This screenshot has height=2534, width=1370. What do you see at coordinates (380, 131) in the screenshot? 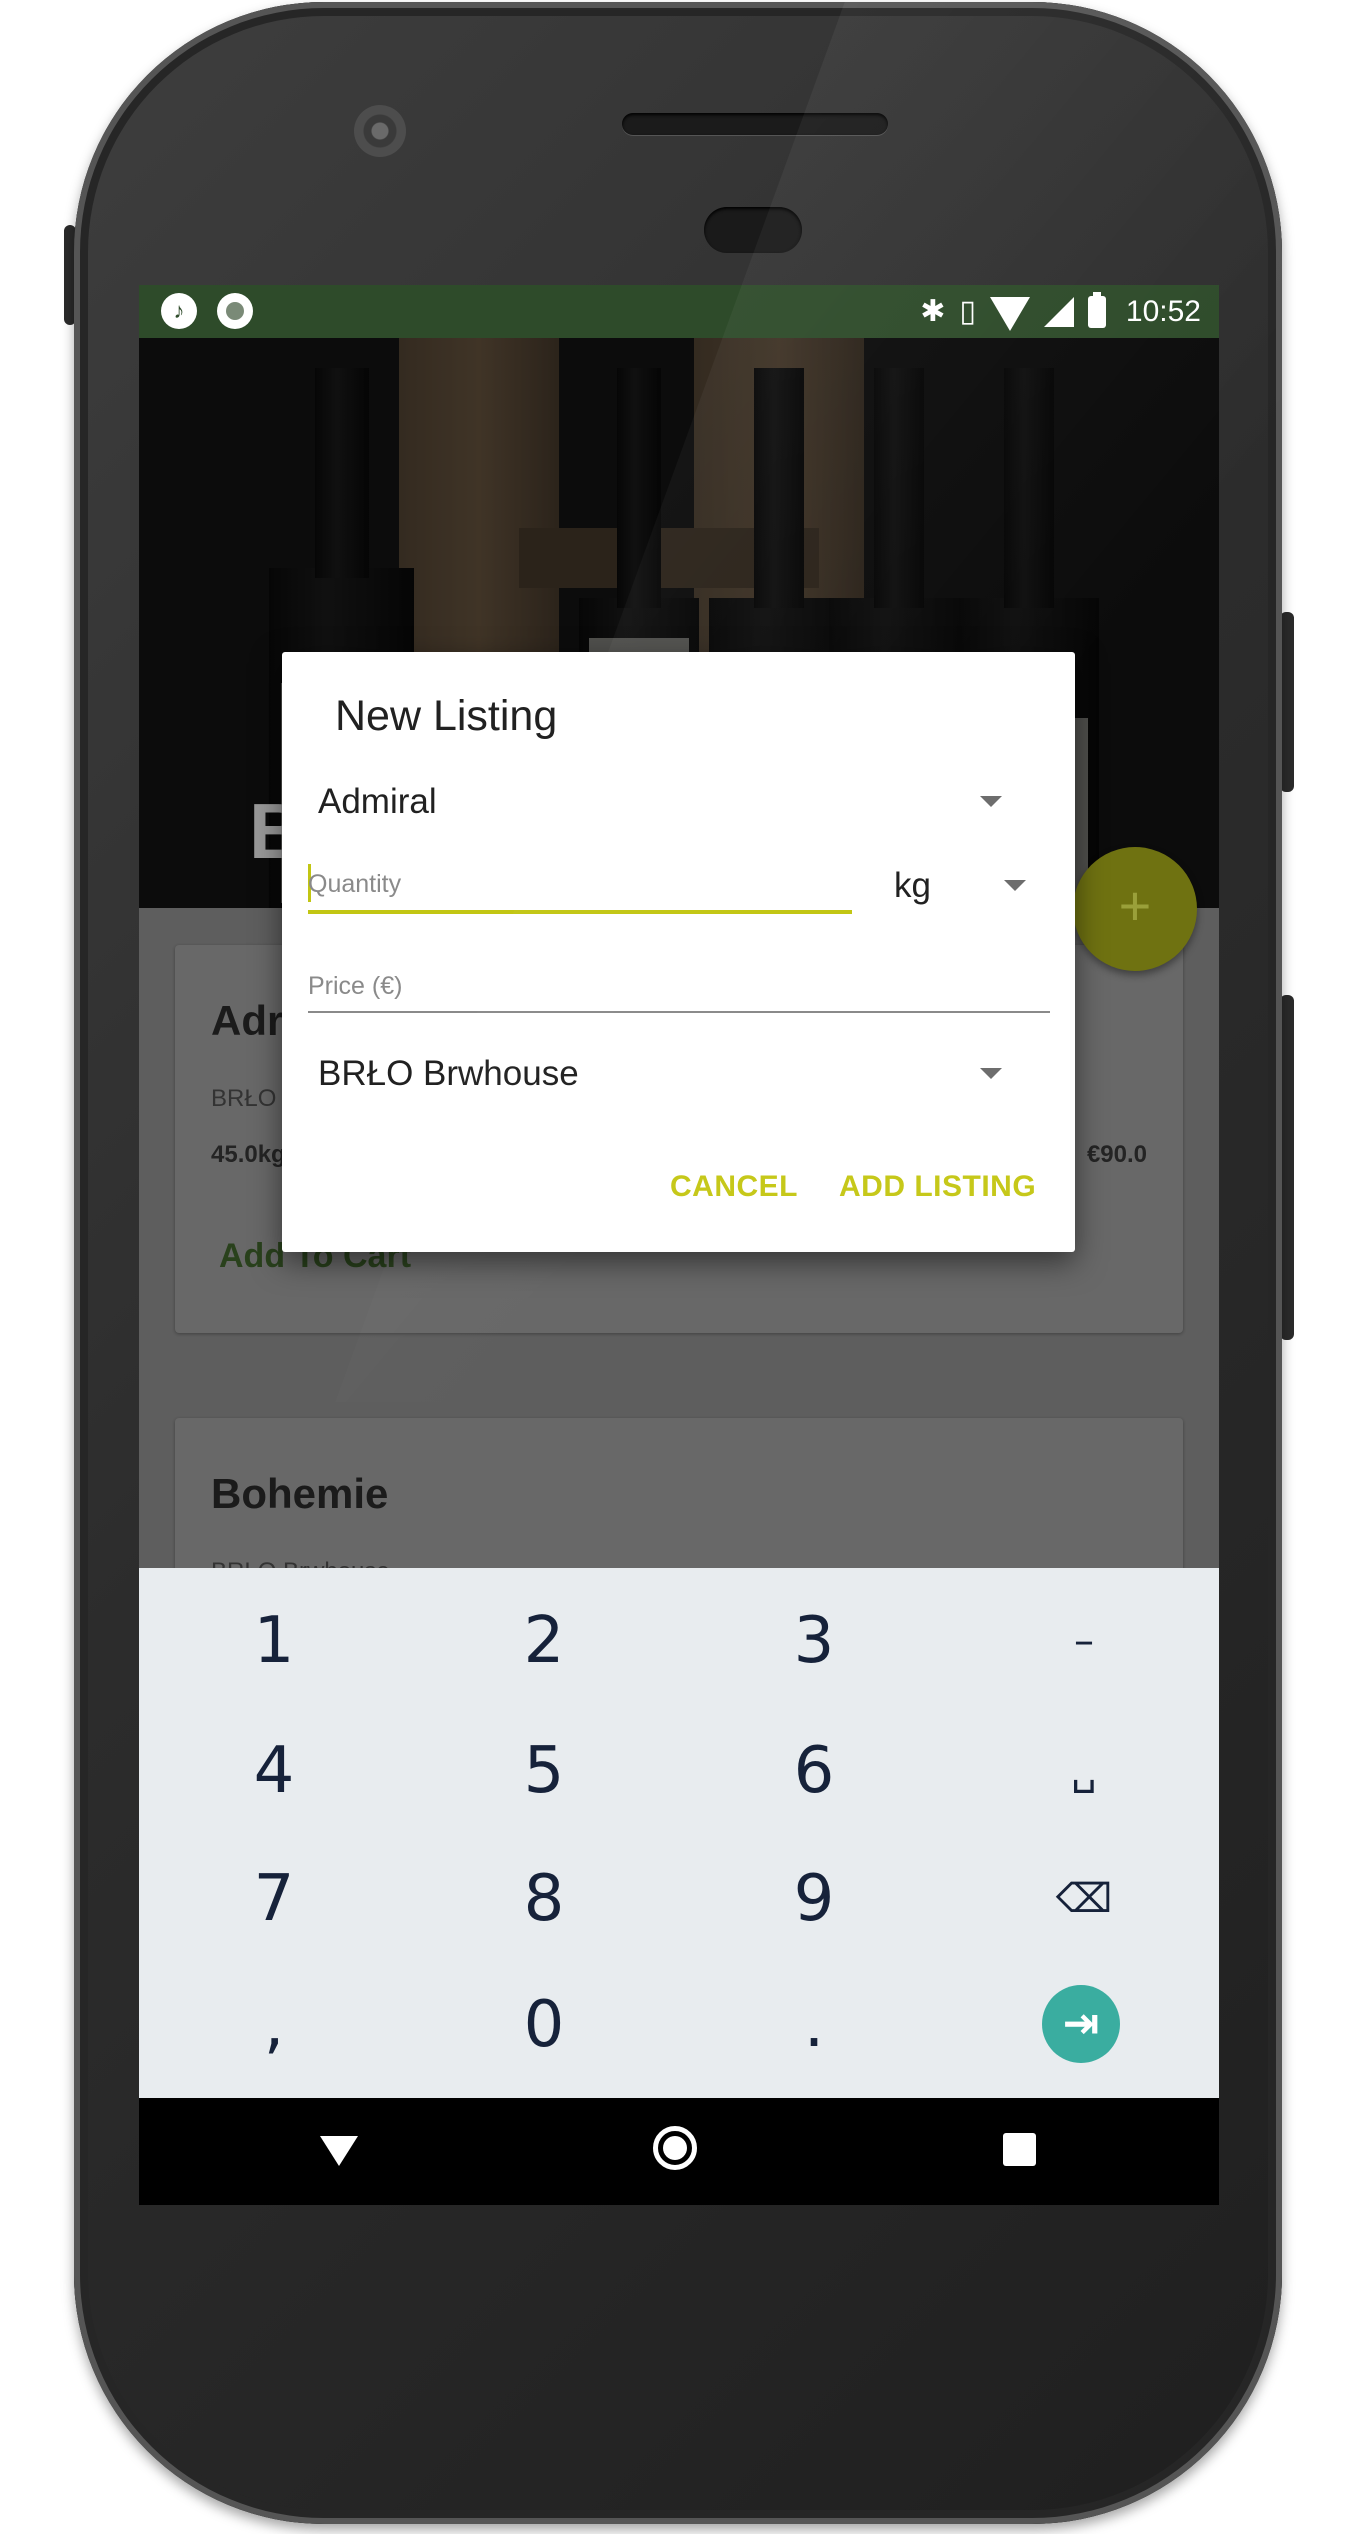
I see `front-camera` at bounding box center [380, 131].